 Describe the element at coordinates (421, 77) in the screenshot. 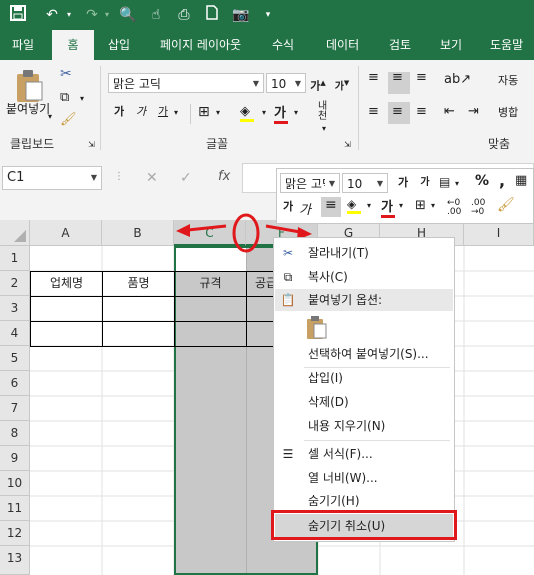

I see `bottom-align-icon: ≡` at that location.